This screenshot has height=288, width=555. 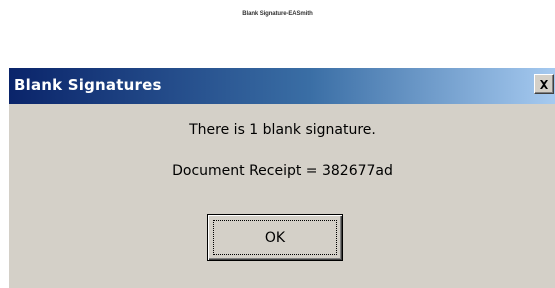 I want to click on dialog-message: There is 1 blank signature., so click(x=282, y=130).